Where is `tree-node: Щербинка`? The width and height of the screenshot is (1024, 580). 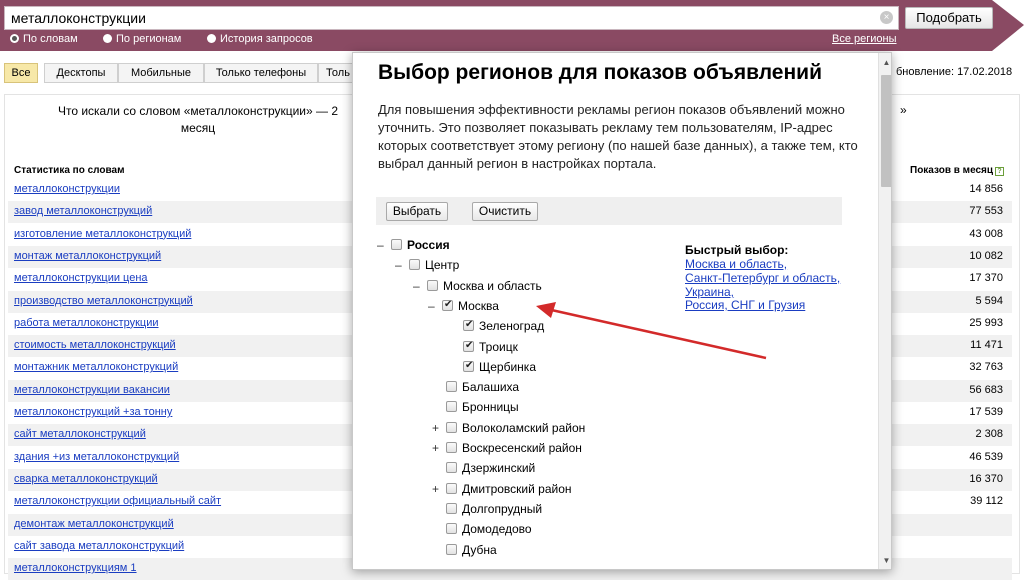 tree-node: Щербинка is located at coordinates (492, 368).